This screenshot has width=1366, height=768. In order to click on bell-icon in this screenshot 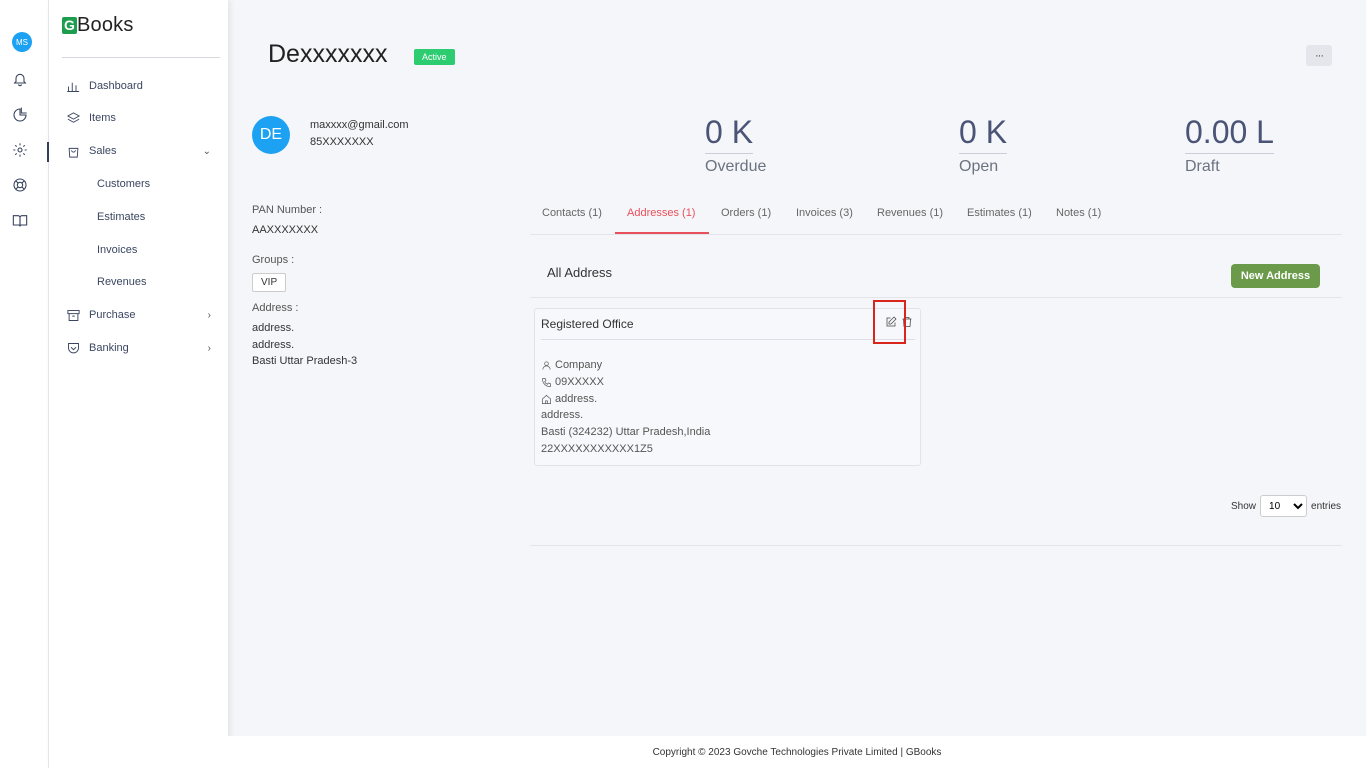, I will do `click(20, 79)`.